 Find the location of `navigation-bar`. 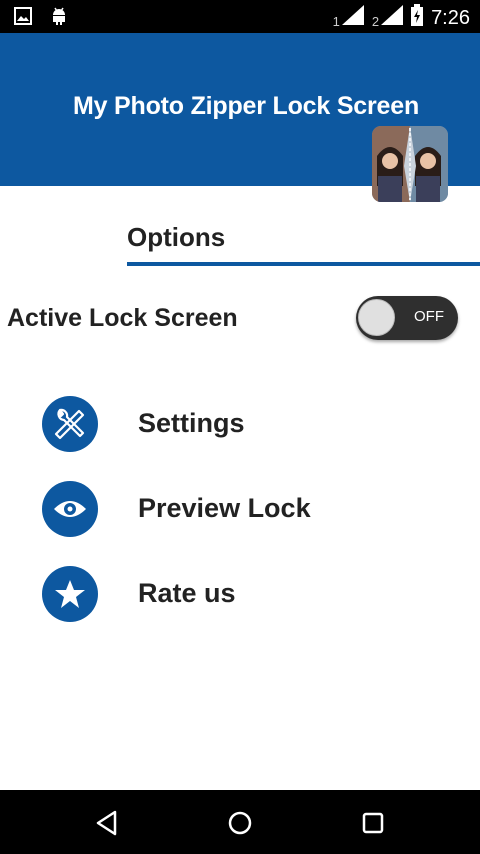

navigation-bar is located at coordinates (240, 822).